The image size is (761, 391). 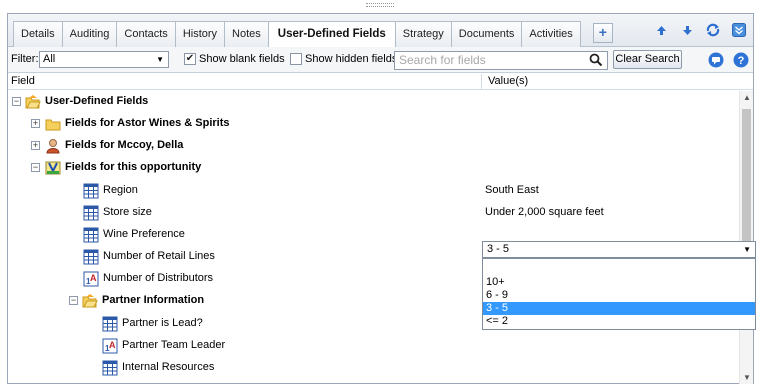 What do you see at coordinates (481, 82) in the screenshot?
I see `column-divider` at bounding box center [481, 82].